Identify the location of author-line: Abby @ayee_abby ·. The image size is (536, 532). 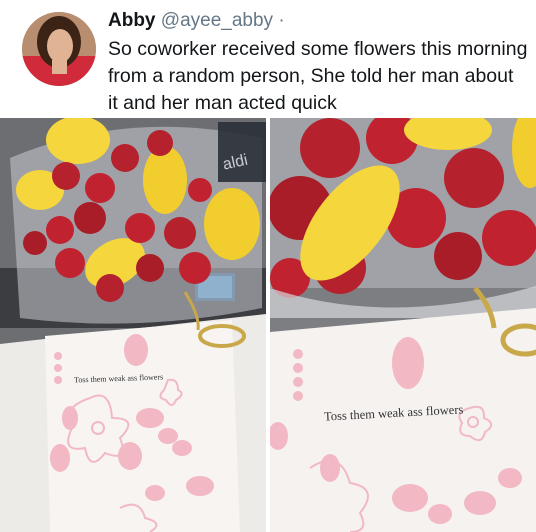
(196, 21).